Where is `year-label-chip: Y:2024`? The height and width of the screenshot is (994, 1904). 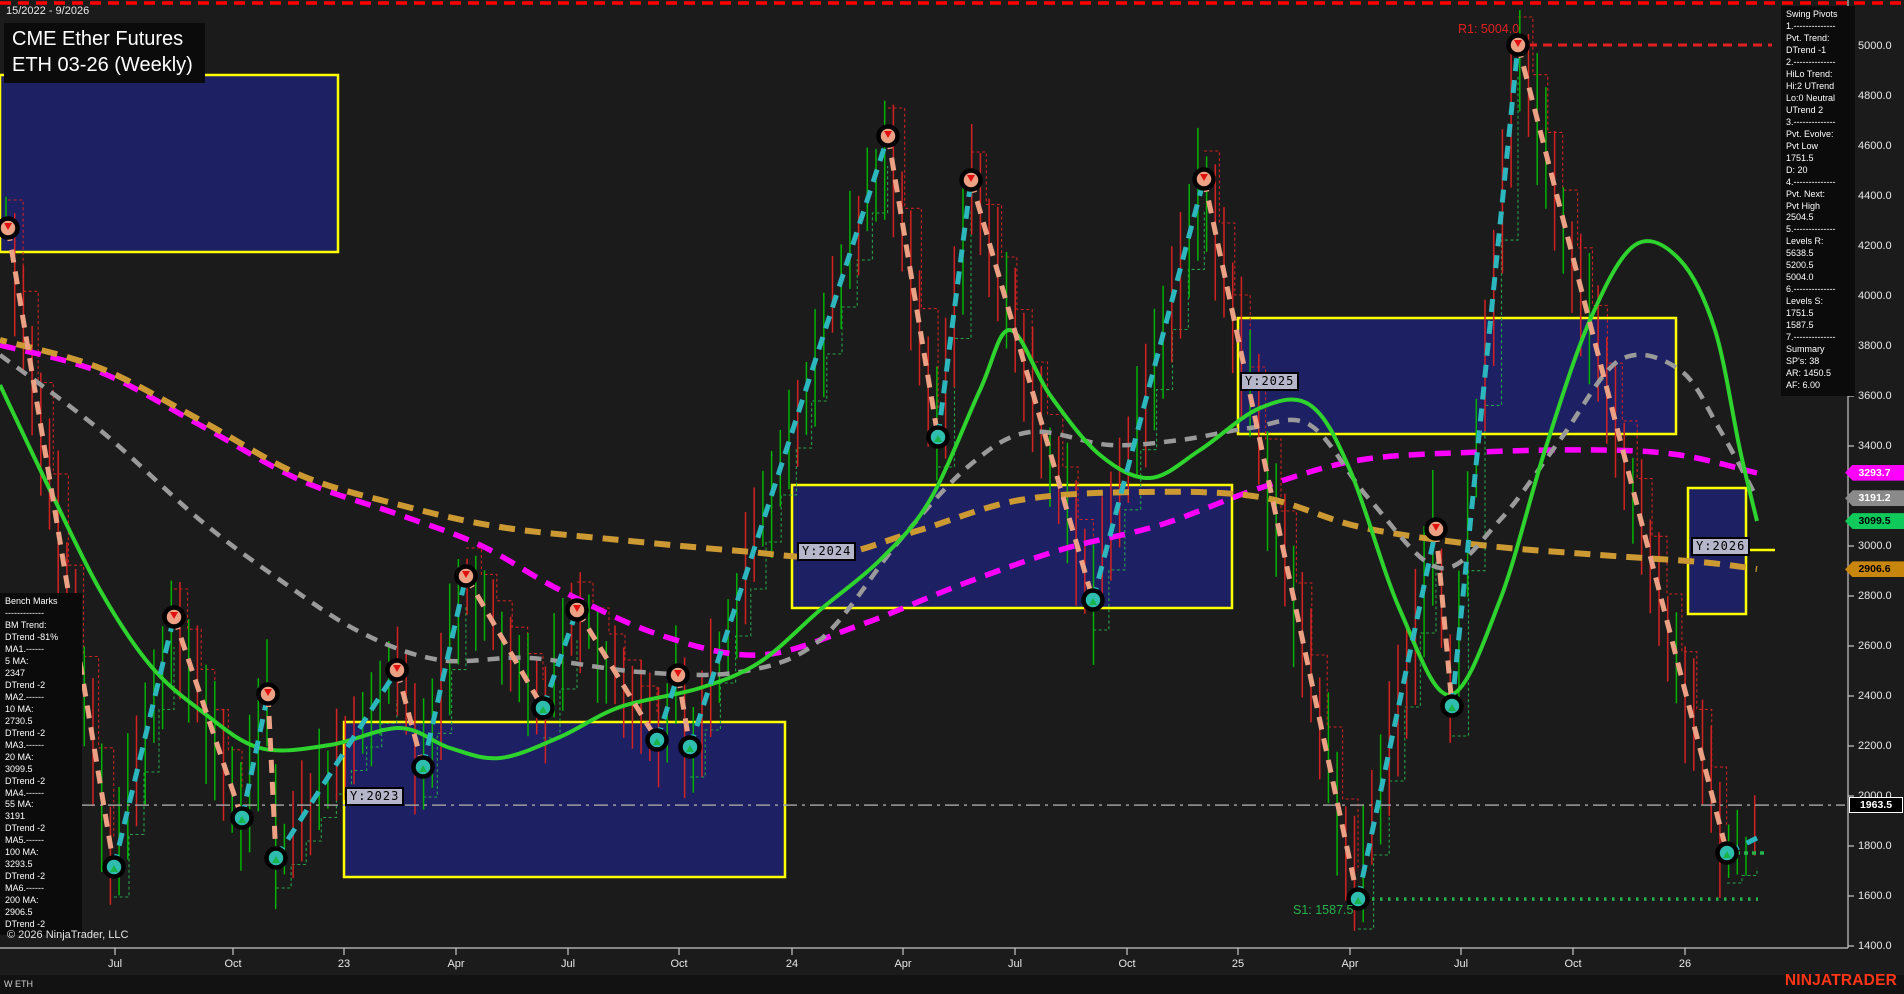
year-label-chip: Y:2024 is located at coordinates (827, 551).